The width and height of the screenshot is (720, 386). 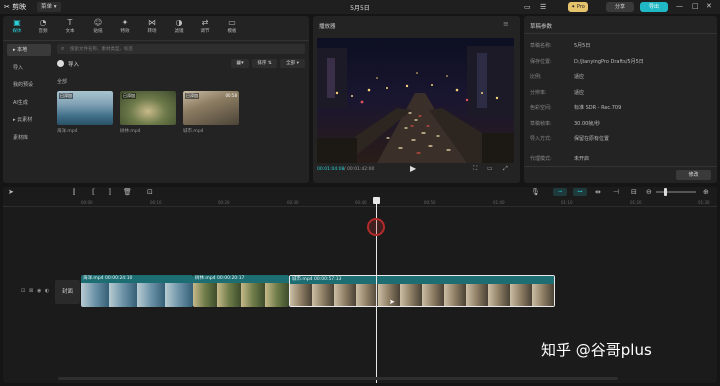 I want to click on prop-row: 草稿名称: 5月5日, so click(x=560, y=46).